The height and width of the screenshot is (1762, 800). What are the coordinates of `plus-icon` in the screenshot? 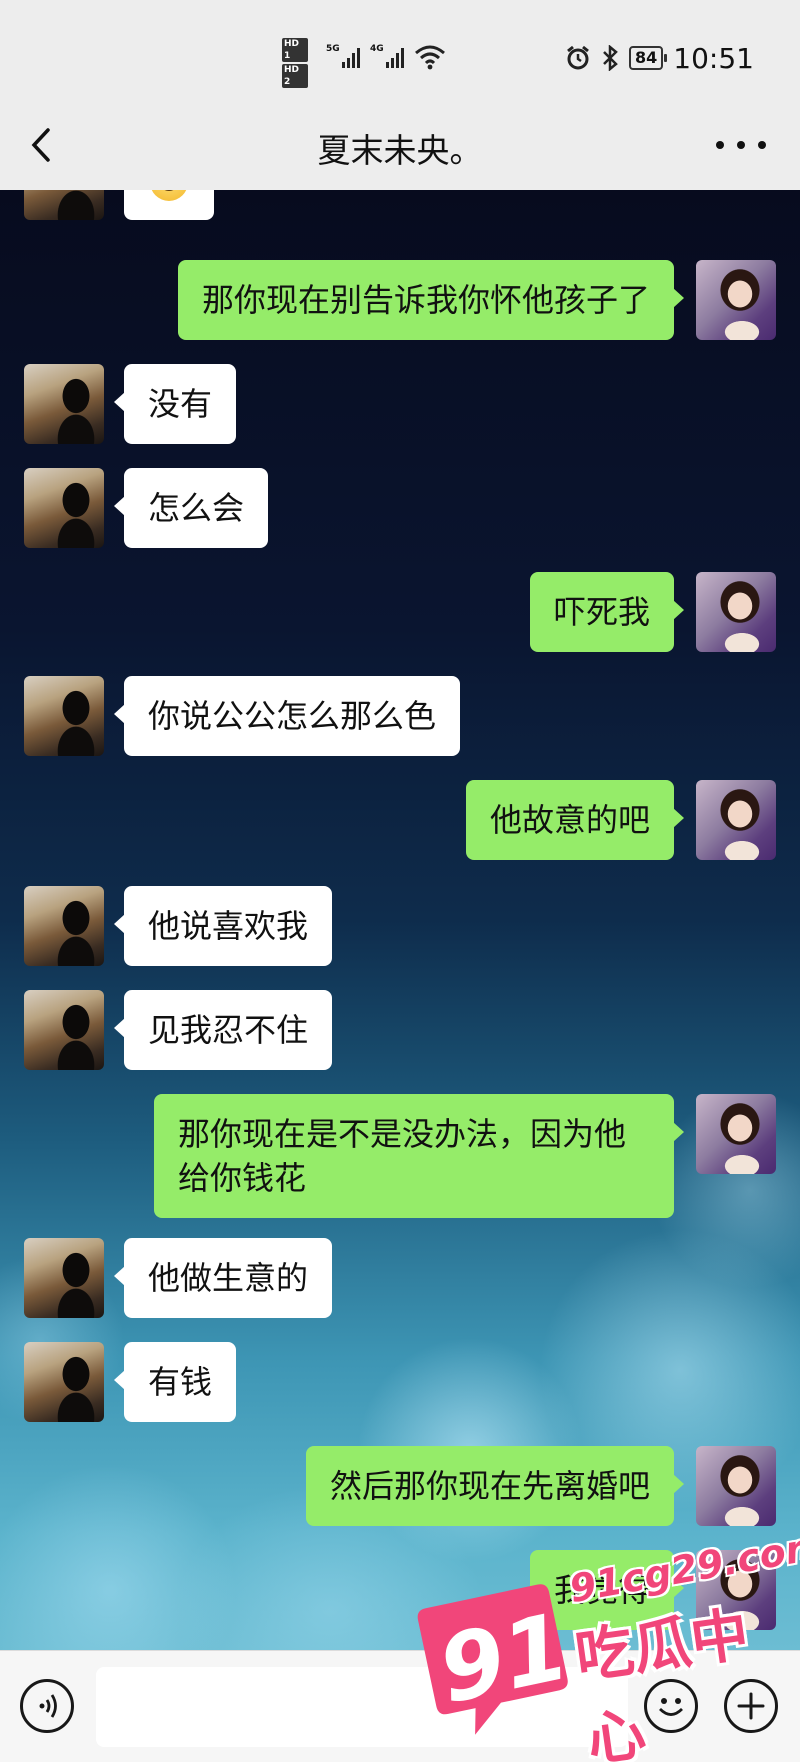 It's located at (751, 1706).